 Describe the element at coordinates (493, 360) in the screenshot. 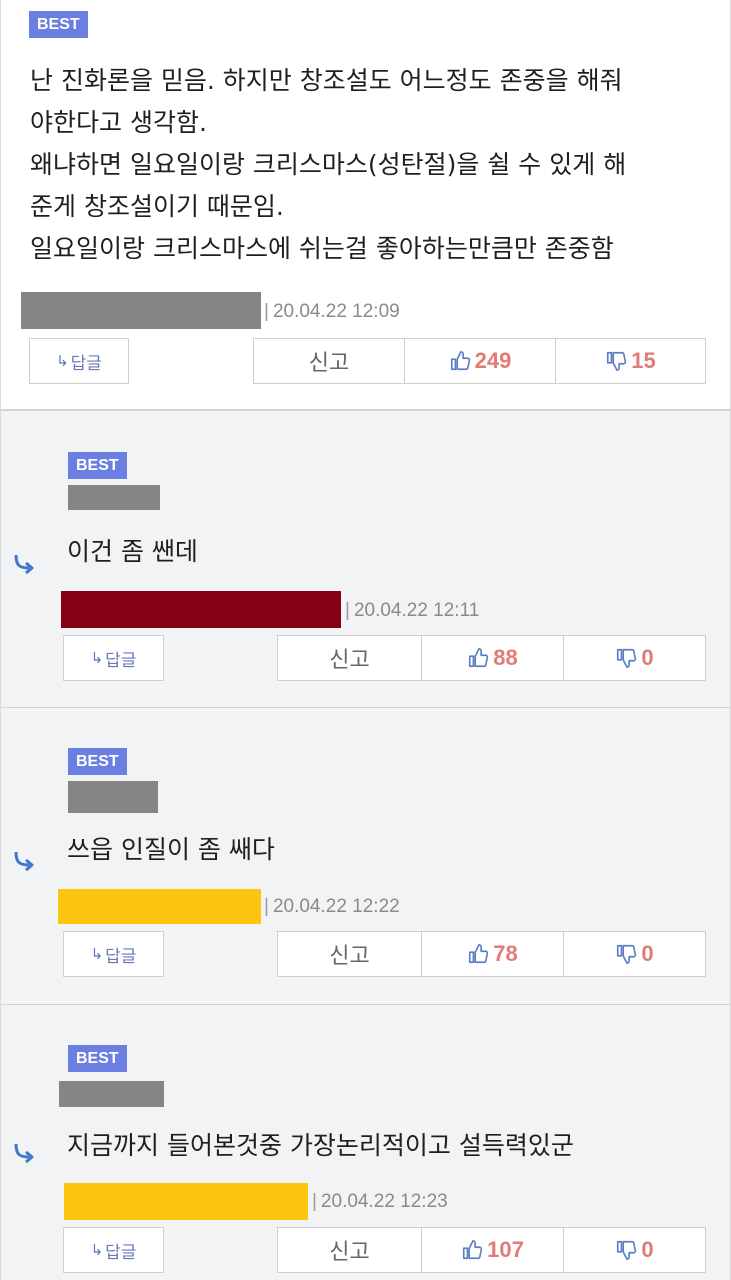

I see `like-count: 249` at that location.